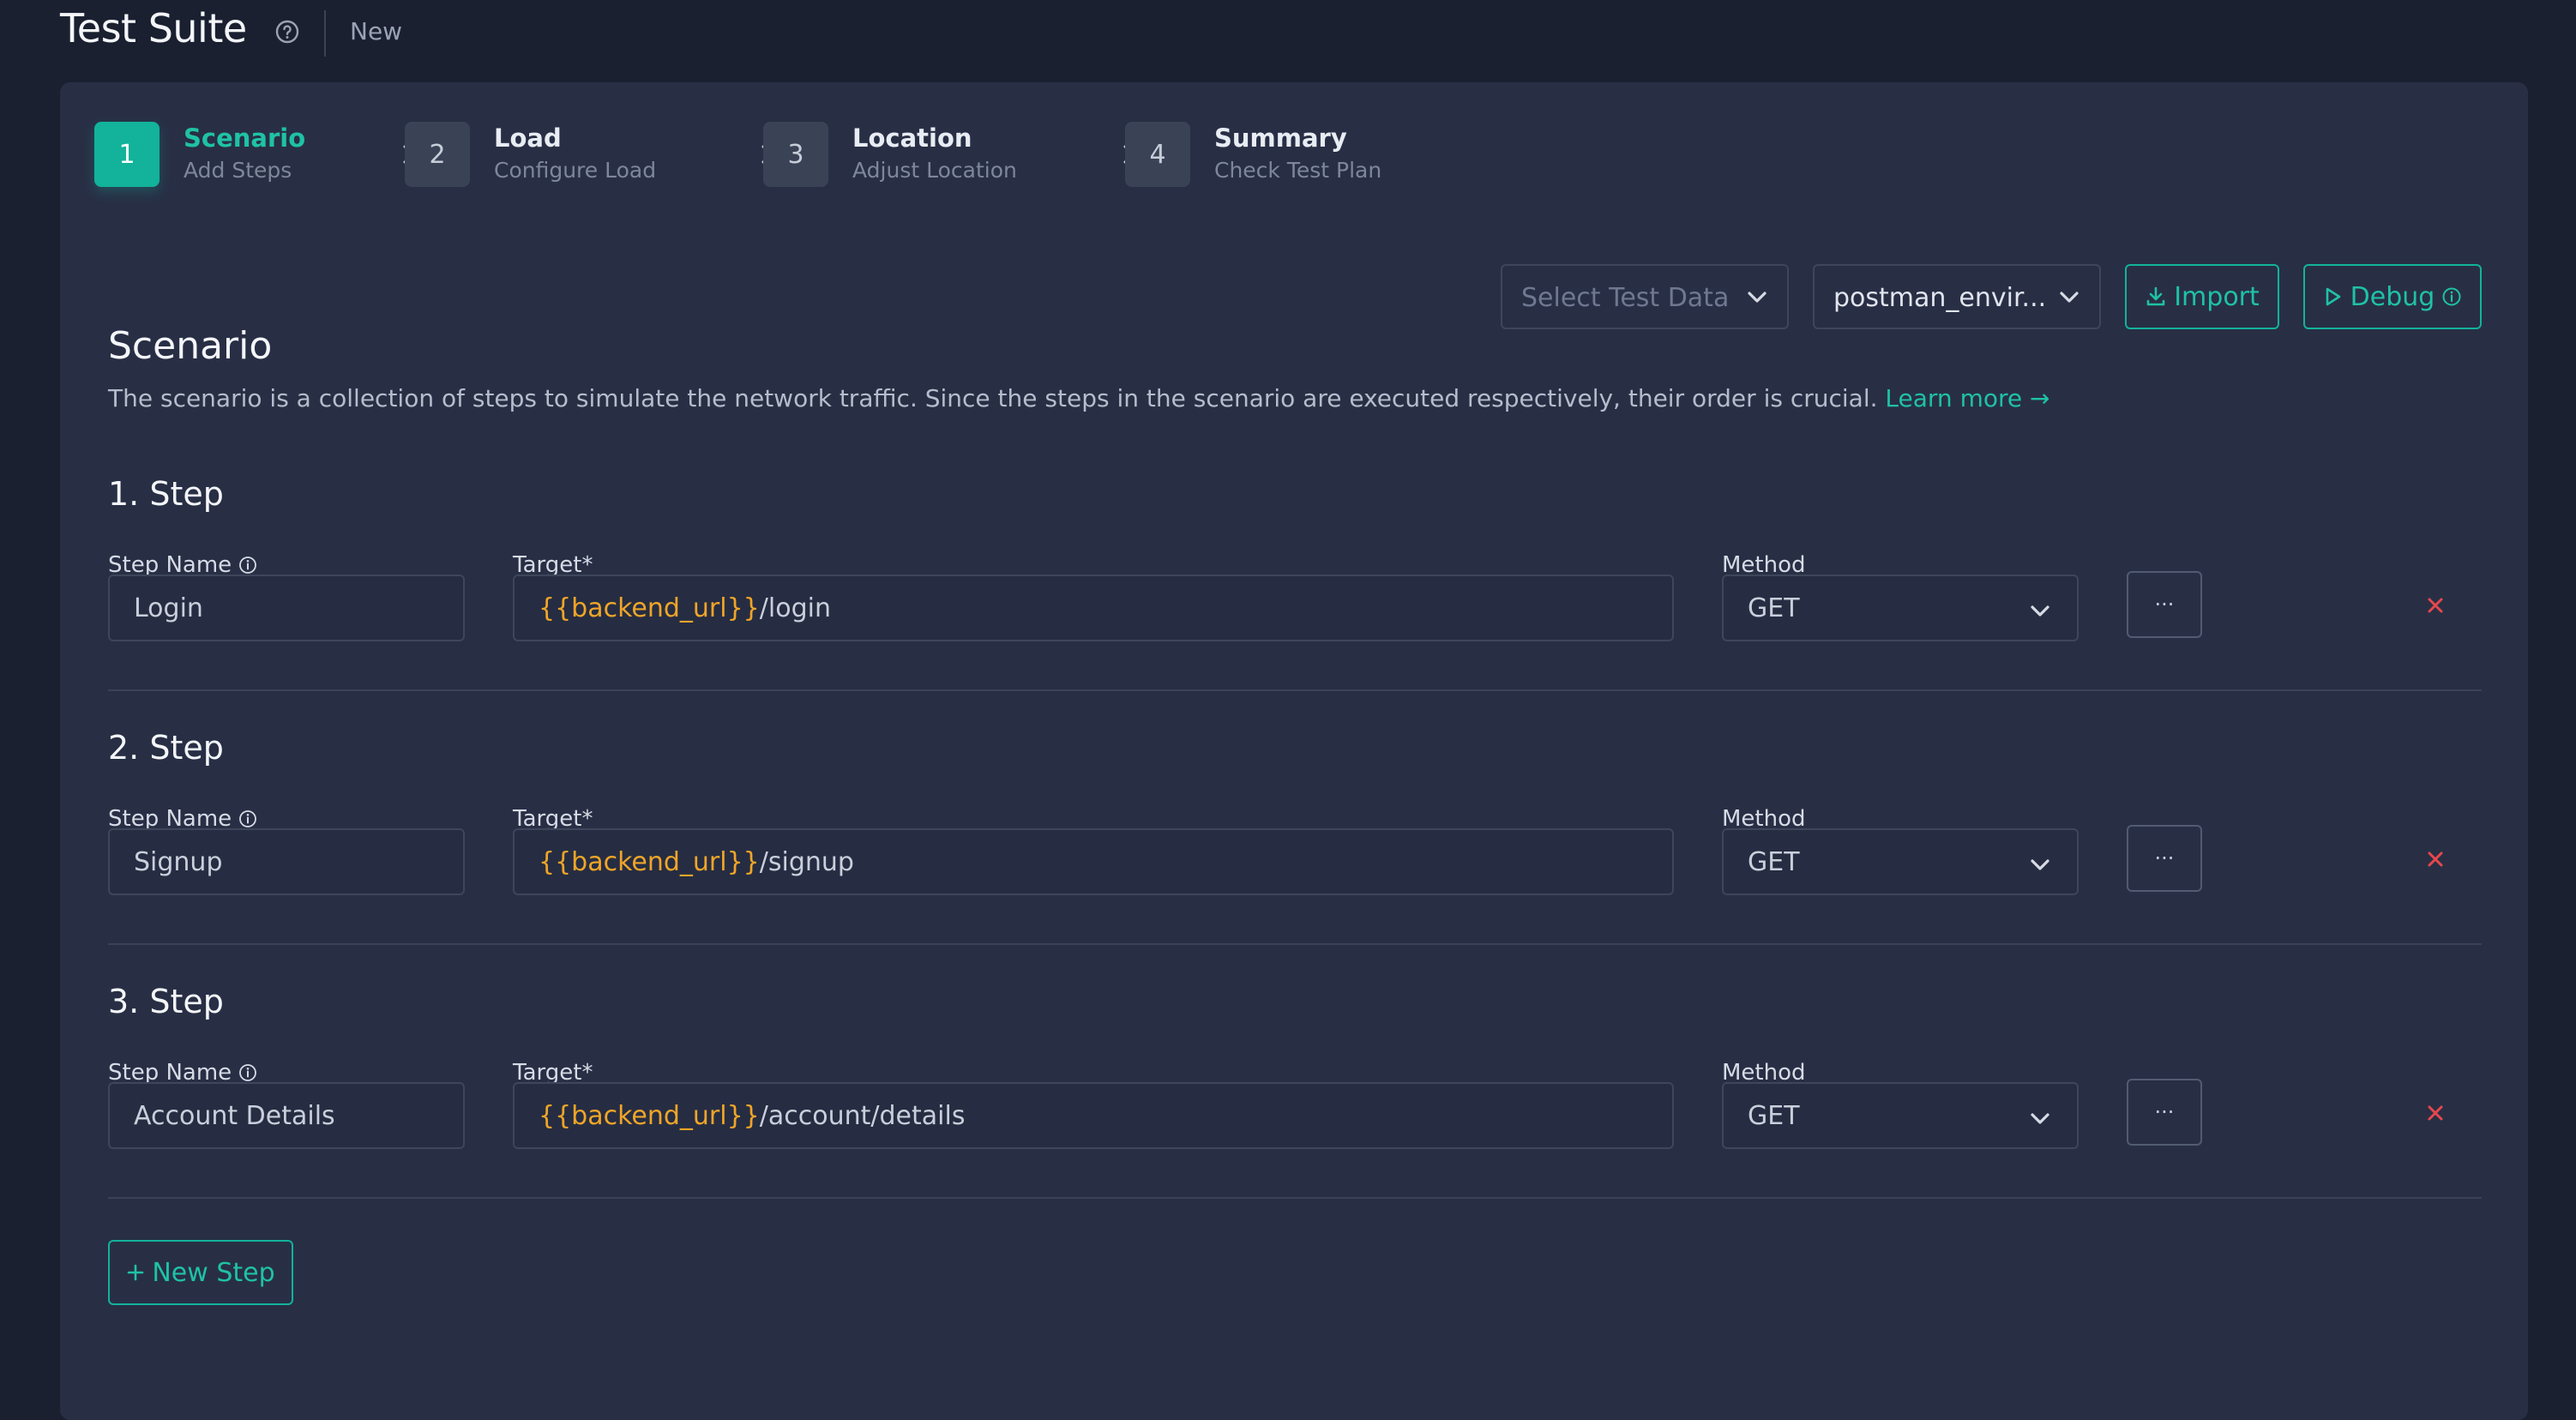  I want to click on step-name-value: Signup, so click(178, 862).